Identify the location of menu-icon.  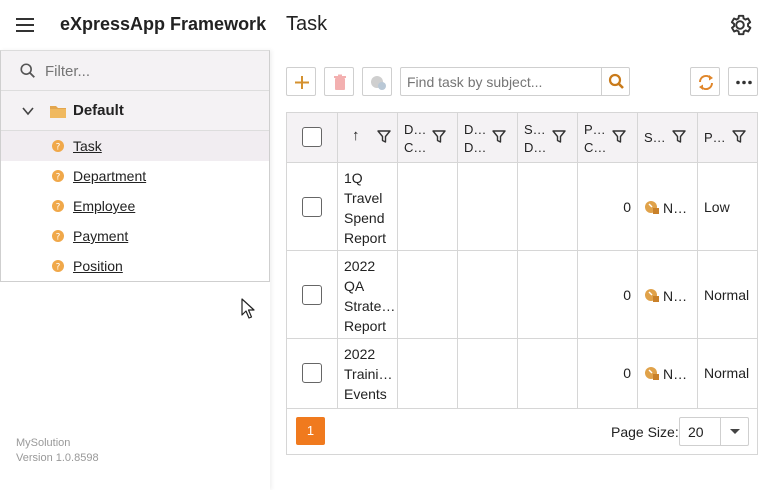
(26, 24).